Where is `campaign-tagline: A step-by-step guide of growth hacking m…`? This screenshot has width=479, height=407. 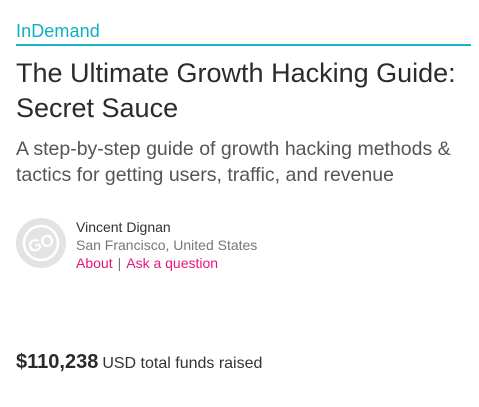 campaign-tagline: A step-by-step guide of growth hacking m… is located at coordinates (233, 162).